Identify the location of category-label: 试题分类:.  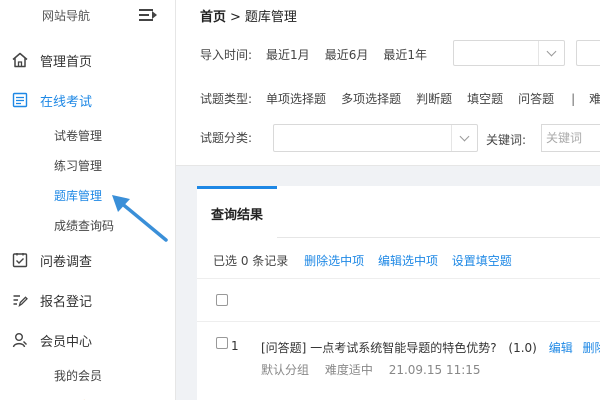
(226, 138).